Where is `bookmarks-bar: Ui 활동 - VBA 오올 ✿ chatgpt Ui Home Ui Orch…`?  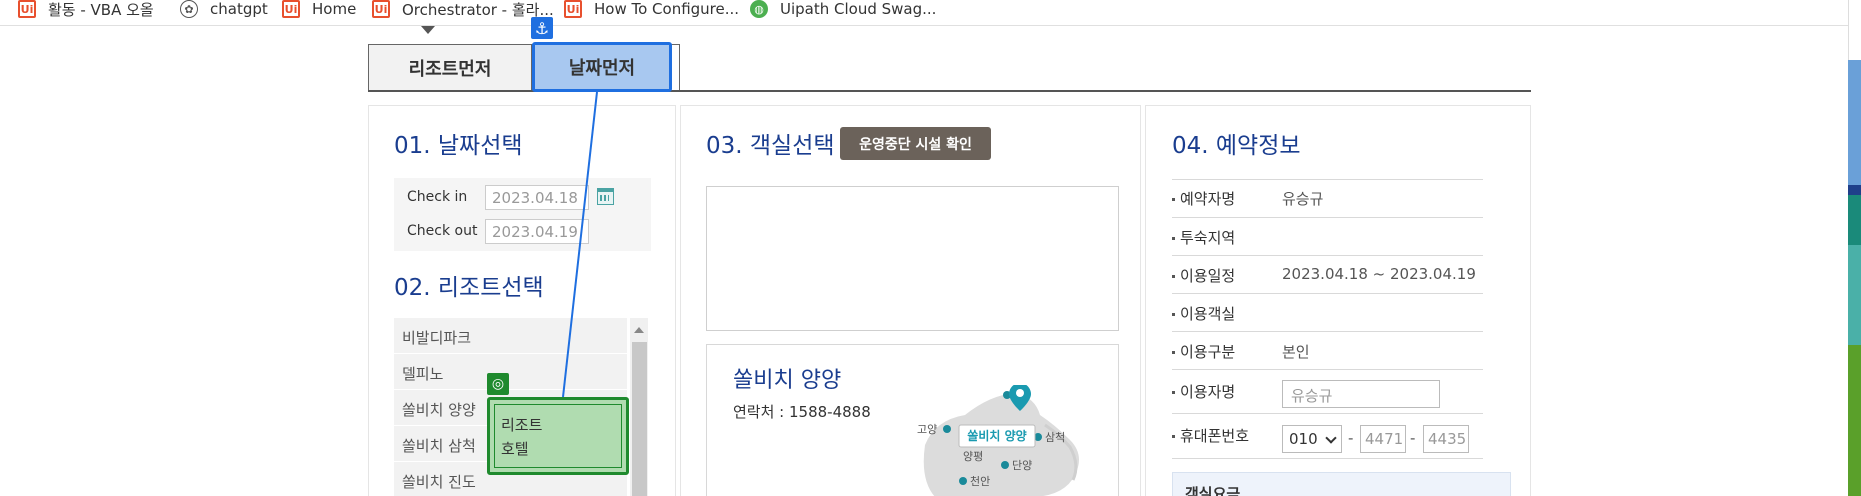
bookmarks-bar: Ui 활동 - VBA 오올 ✿ chatgpt Ui Home Ui Orch… is located at coordinates (930, 13).